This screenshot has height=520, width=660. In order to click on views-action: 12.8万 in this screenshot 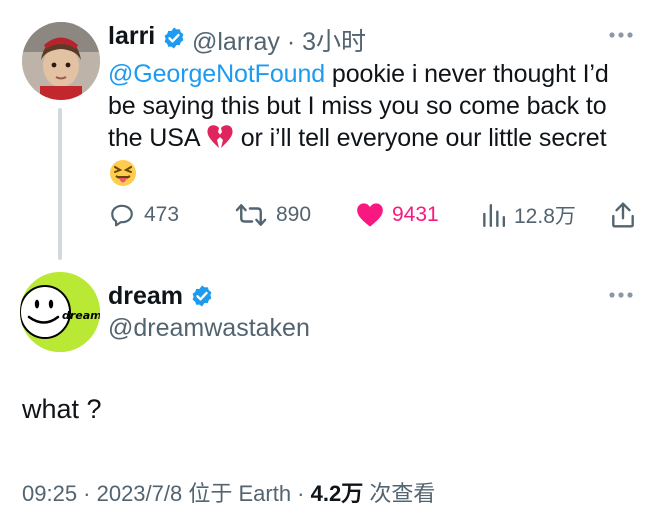, I will do `click(528, 215)`.